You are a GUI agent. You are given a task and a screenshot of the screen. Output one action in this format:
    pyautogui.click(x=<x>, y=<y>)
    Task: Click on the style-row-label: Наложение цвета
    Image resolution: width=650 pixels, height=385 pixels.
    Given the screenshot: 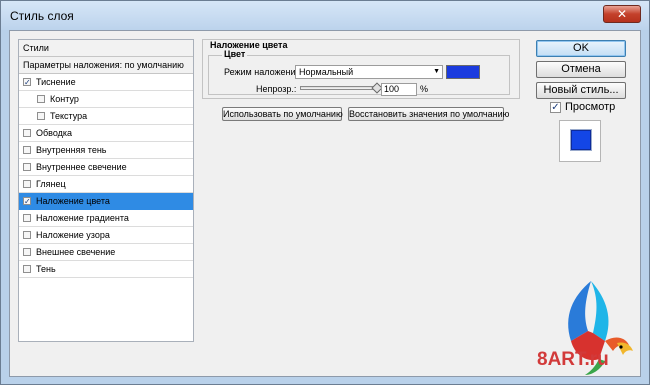 What is the action you would take?
    pyautogui.click(x=73, y=201)
    